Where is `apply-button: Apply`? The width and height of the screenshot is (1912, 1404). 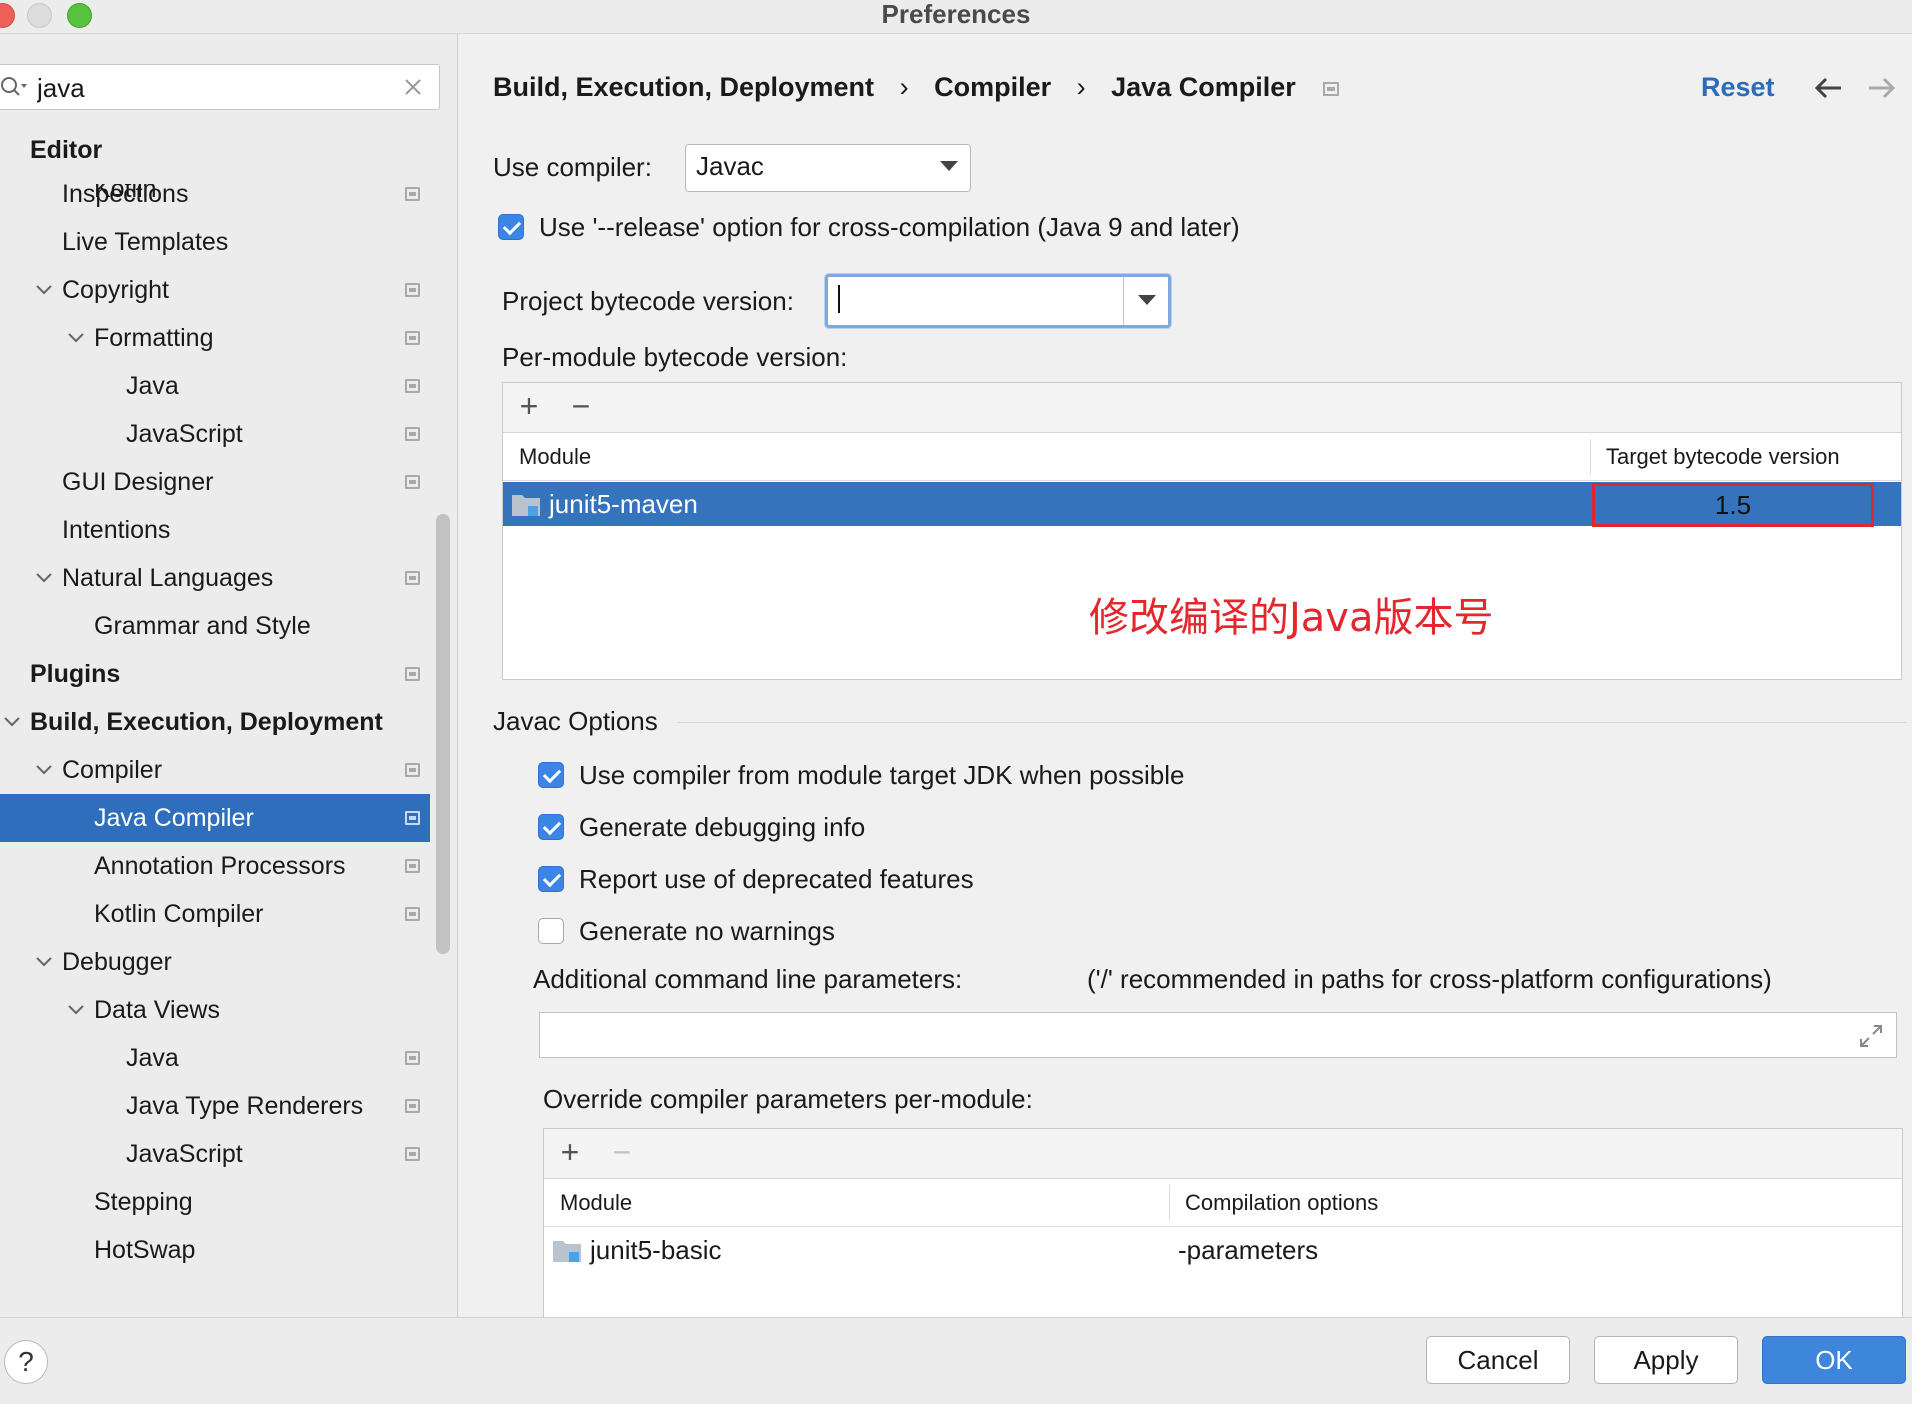 apply-button: Apply is located at coordinates (1666, 1360).